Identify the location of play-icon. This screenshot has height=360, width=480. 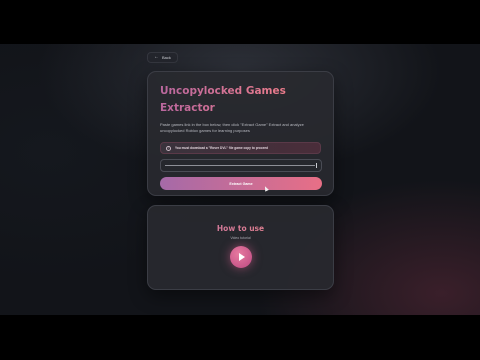
(241, 257).